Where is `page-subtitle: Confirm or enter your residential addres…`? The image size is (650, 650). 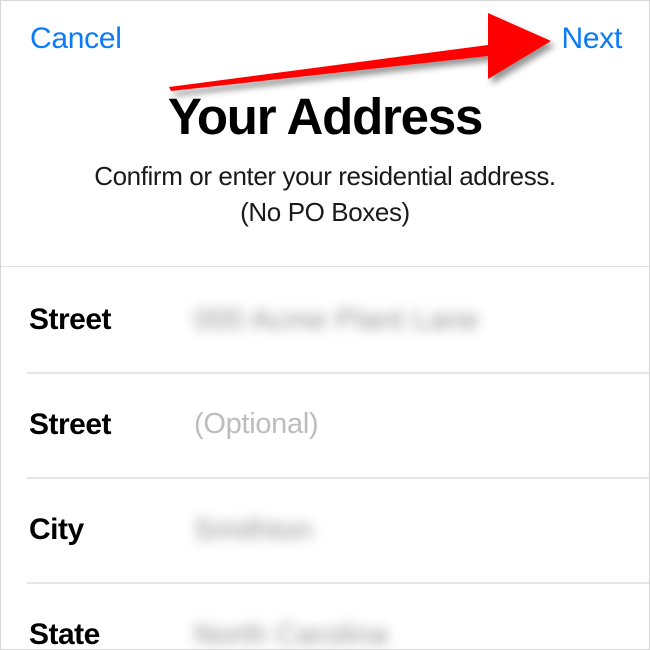
page-subtitle: Confirm or enter your residential addres… is located at coordinates (325, 194).